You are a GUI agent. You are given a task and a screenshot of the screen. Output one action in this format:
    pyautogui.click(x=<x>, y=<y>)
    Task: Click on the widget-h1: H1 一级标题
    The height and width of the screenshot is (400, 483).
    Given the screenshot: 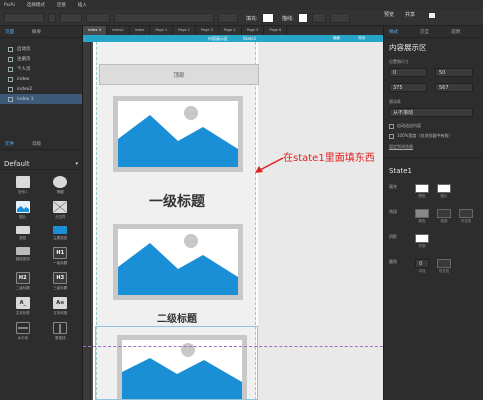 What is the action you would take?
    pyautogui.click(x=61, y=256)
    